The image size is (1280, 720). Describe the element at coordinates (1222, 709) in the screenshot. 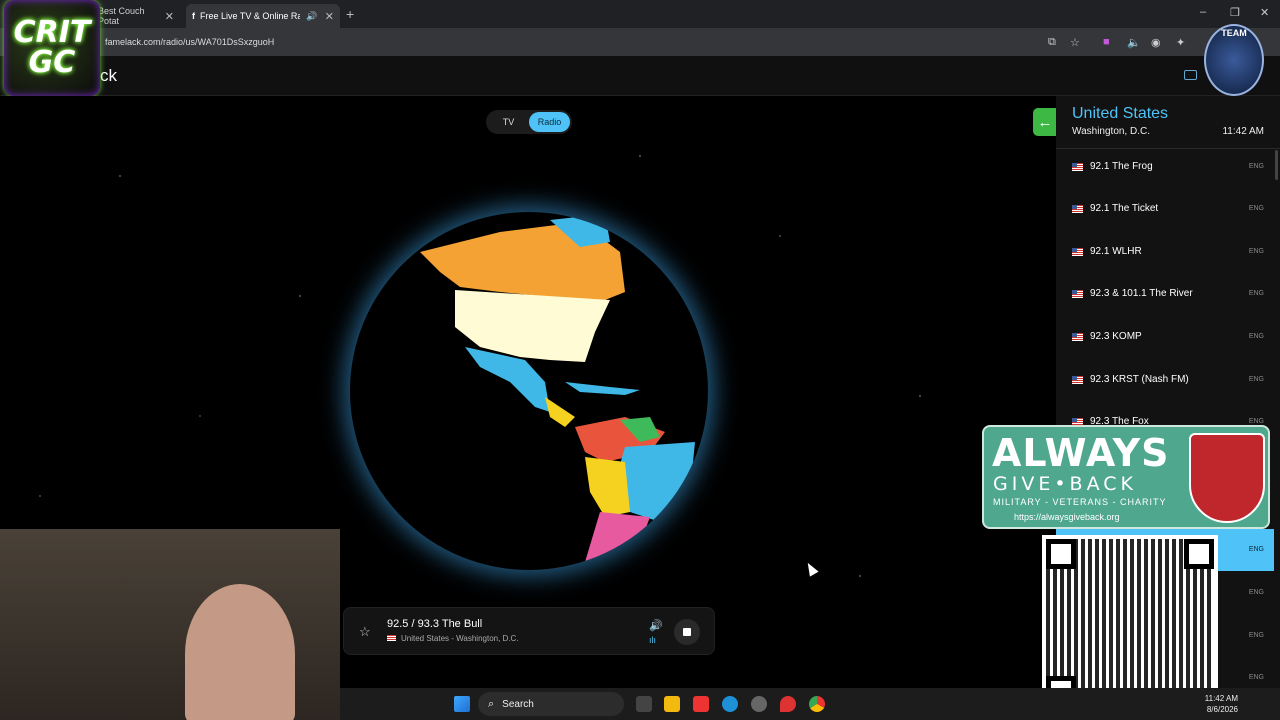

I see `clock-date: 8/6/2026` at that location.